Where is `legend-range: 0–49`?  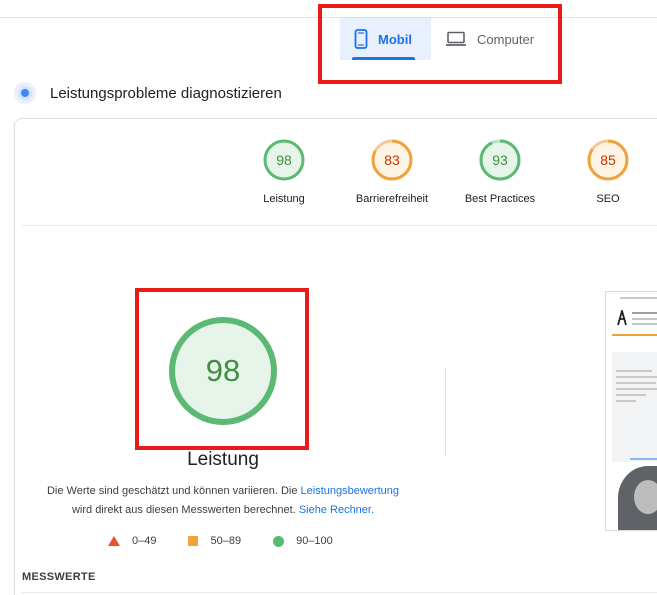 legend-range: 0–49 is located at coordinates (144, 541).